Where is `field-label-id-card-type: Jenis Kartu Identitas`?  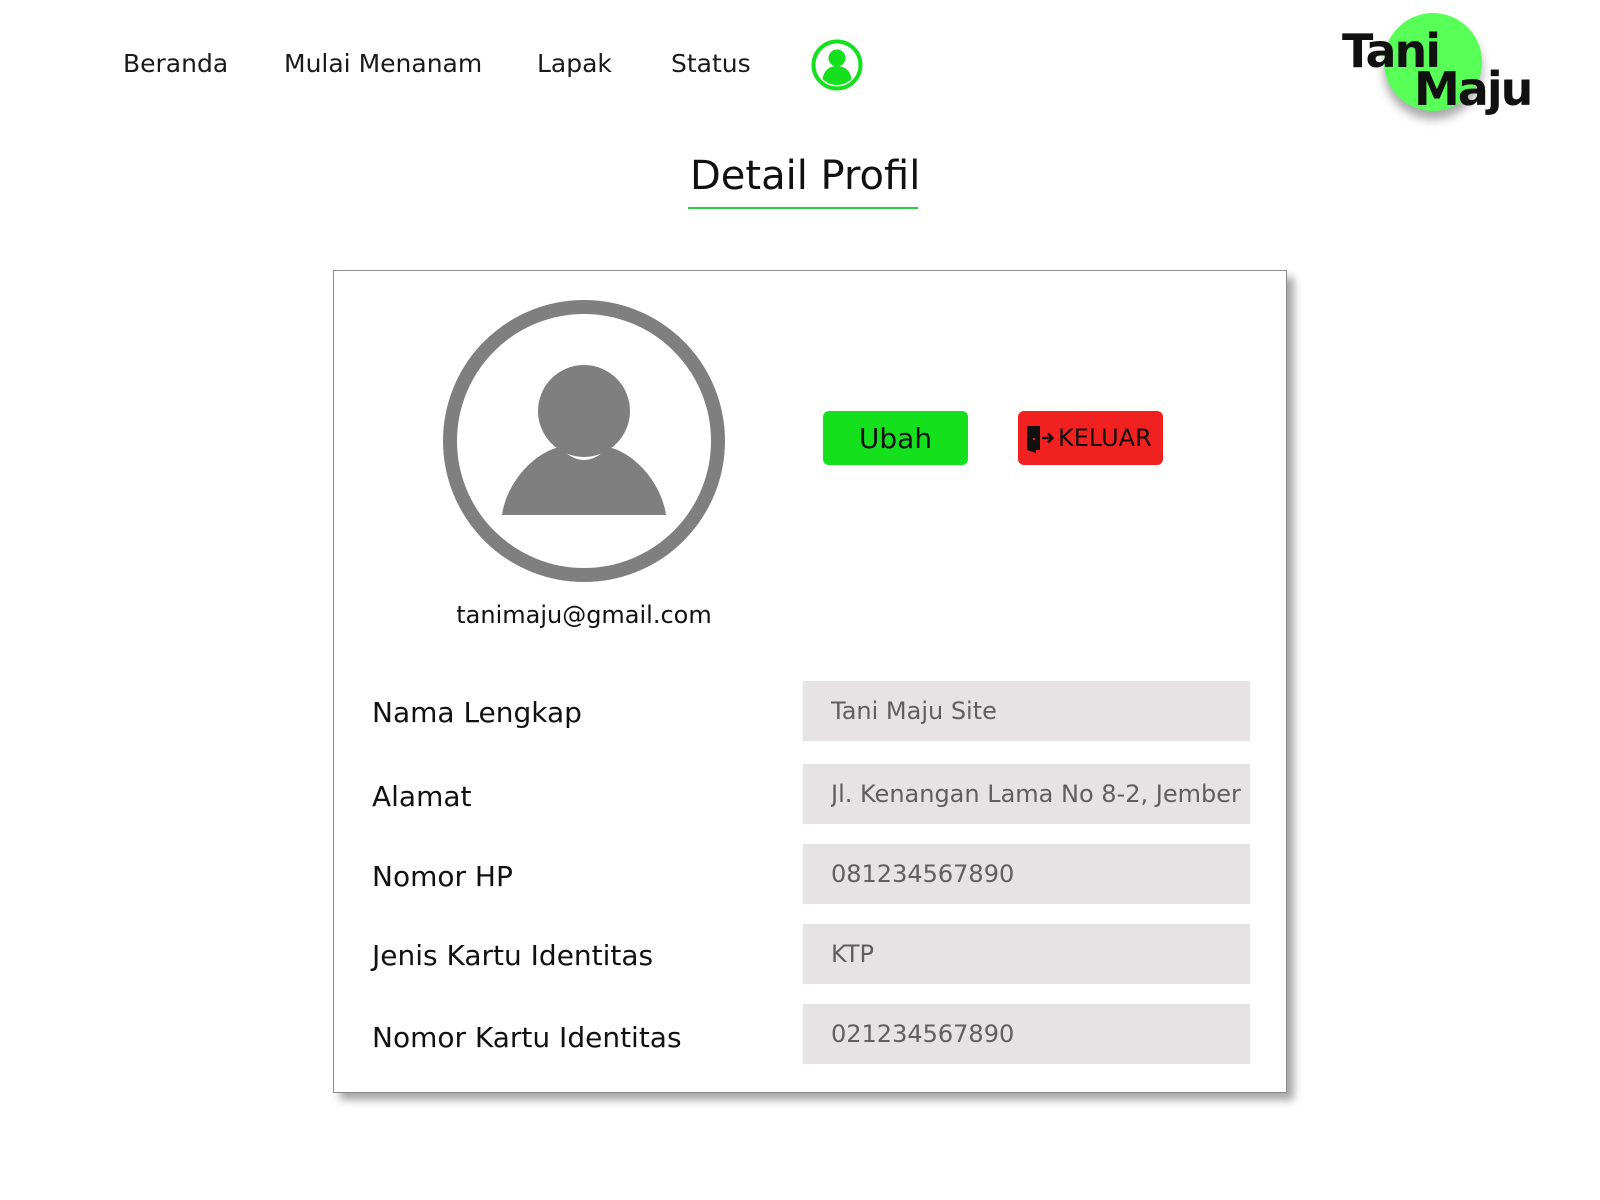
field-label-id-card-type: Jenis Kartu Identitas is located at coordinates (513, 955).